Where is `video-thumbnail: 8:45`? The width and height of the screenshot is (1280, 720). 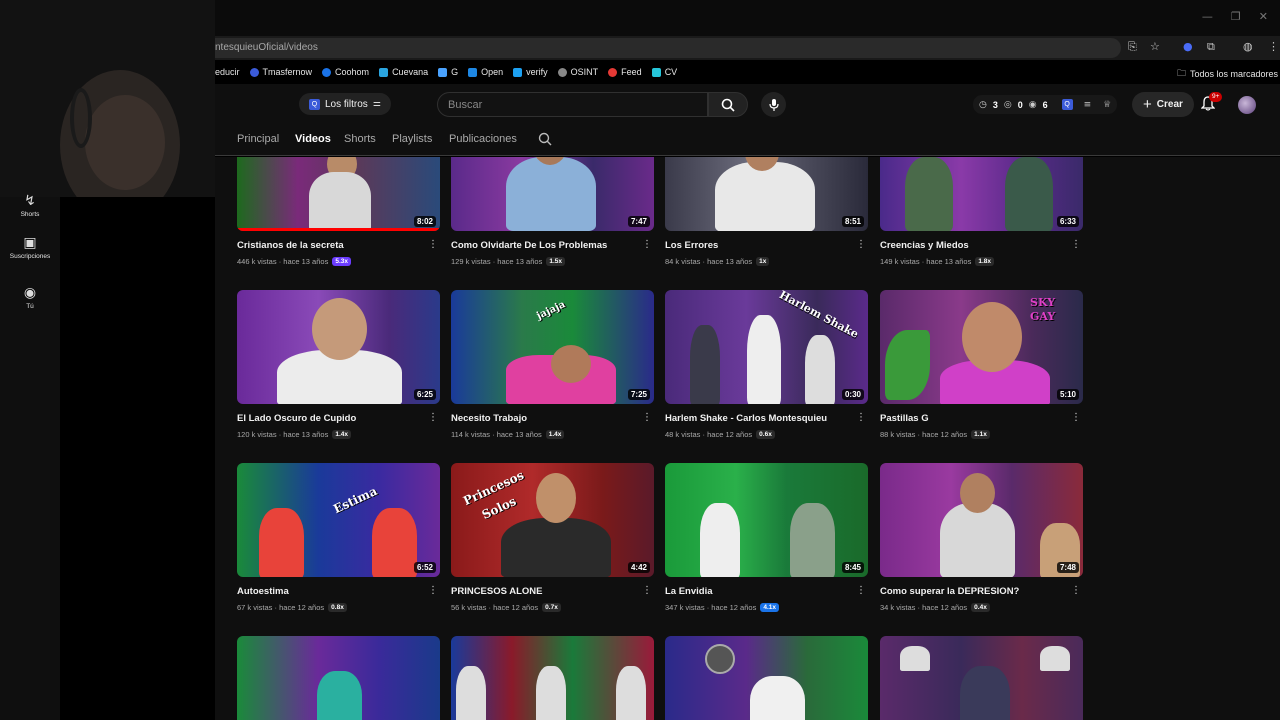
video-thumbnail: 8:45 is located at coordinates (766, 520).